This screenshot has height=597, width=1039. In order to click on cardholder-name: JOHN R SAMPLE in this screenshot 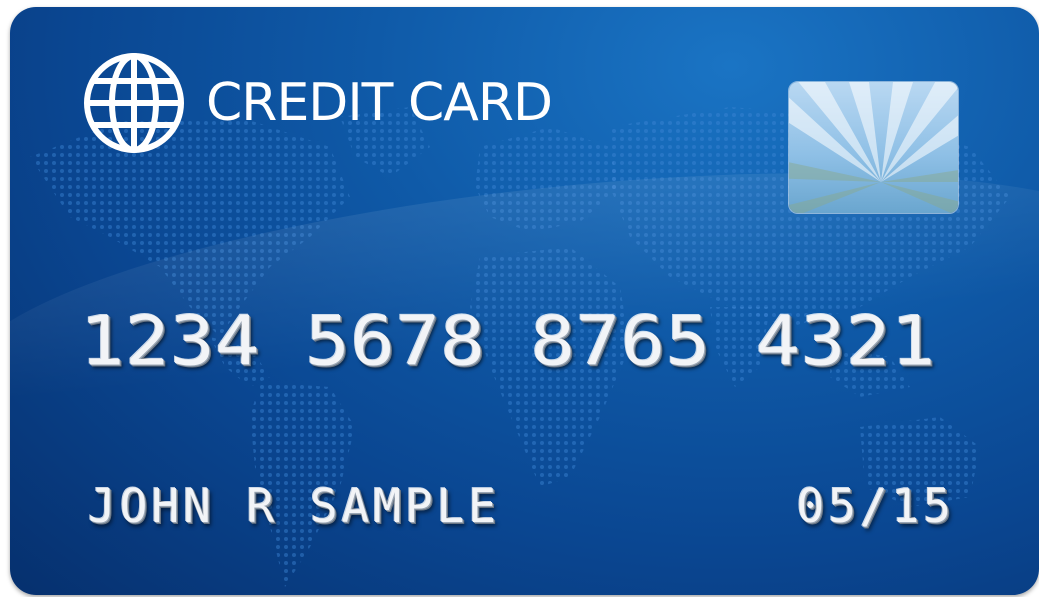, I will do `click(294, 506)`.